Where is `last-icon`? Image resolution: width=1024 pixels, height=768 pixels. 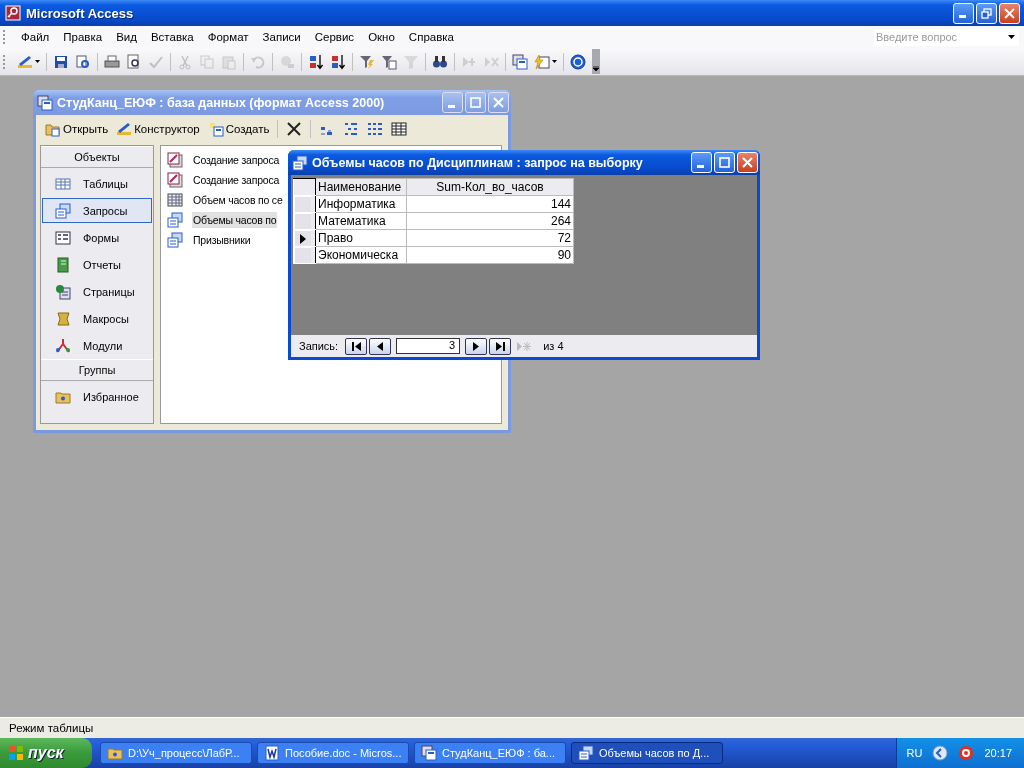
last-icon is located at coordinates (500, 346).